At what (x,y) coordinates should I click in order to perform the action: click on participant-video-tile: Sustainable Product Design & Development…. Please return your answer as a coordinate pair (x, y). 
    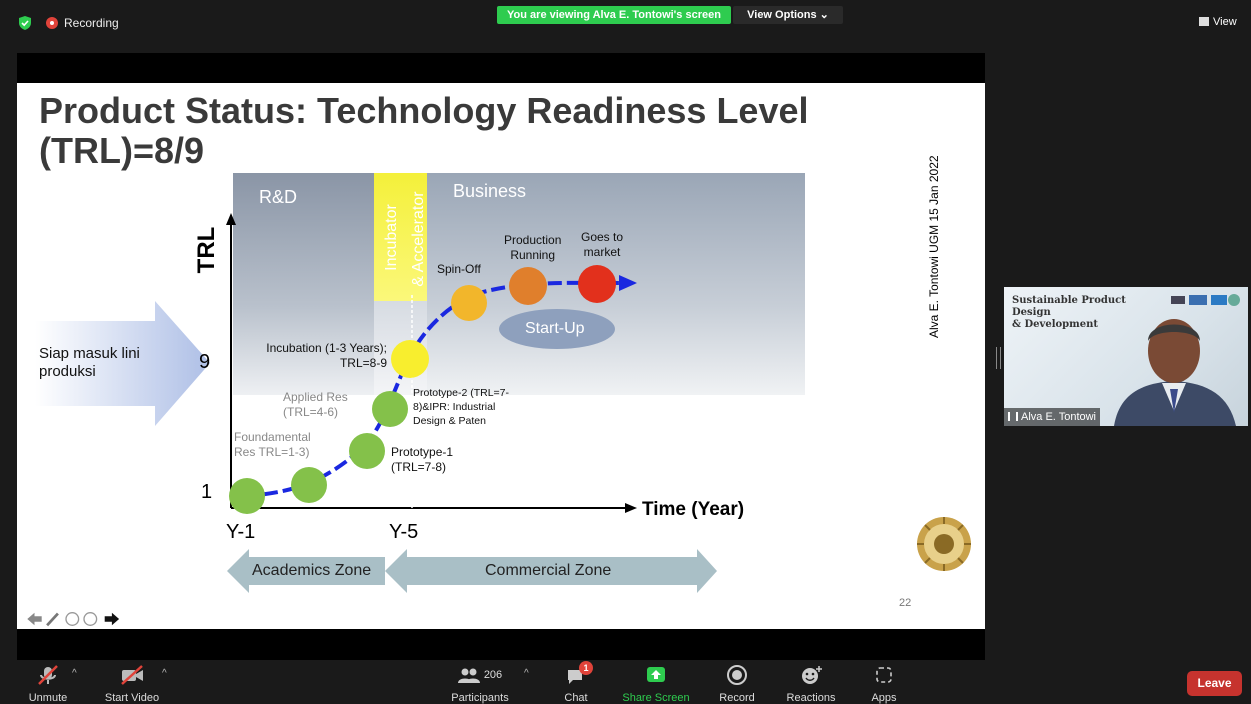
    Looking at the image, I should click on (1126, 356).